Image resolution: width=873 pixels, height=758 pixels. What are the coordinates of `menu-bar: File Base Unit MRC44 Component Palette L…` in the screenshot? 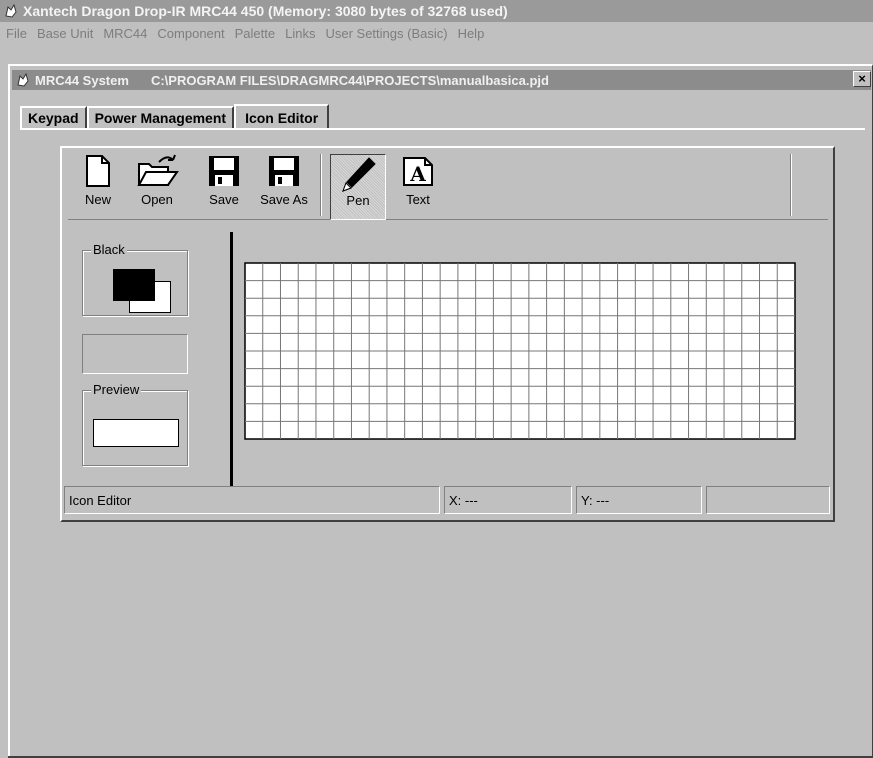 It's located at (436, 33).